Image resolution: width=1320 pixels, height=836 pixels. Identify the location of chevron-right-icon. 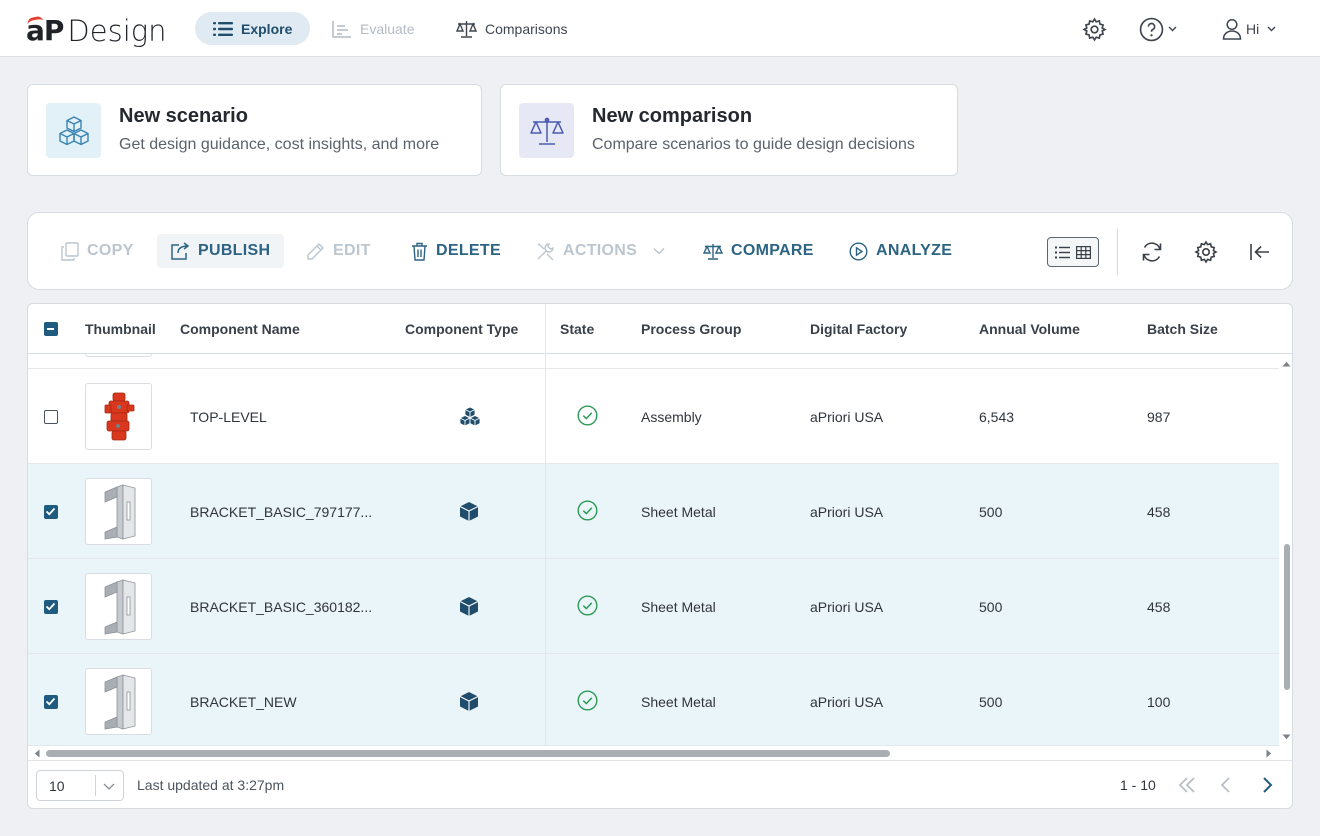
(1268, 785).